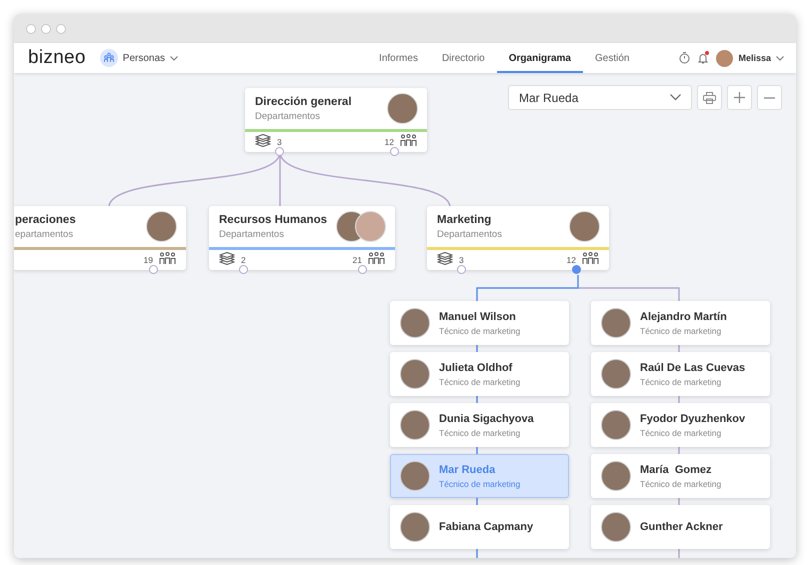  Describe the element at coordinates (479, 323) in the screenshot. I see `employee-card: Manuel Wilson Técnico de marketing` at that location.